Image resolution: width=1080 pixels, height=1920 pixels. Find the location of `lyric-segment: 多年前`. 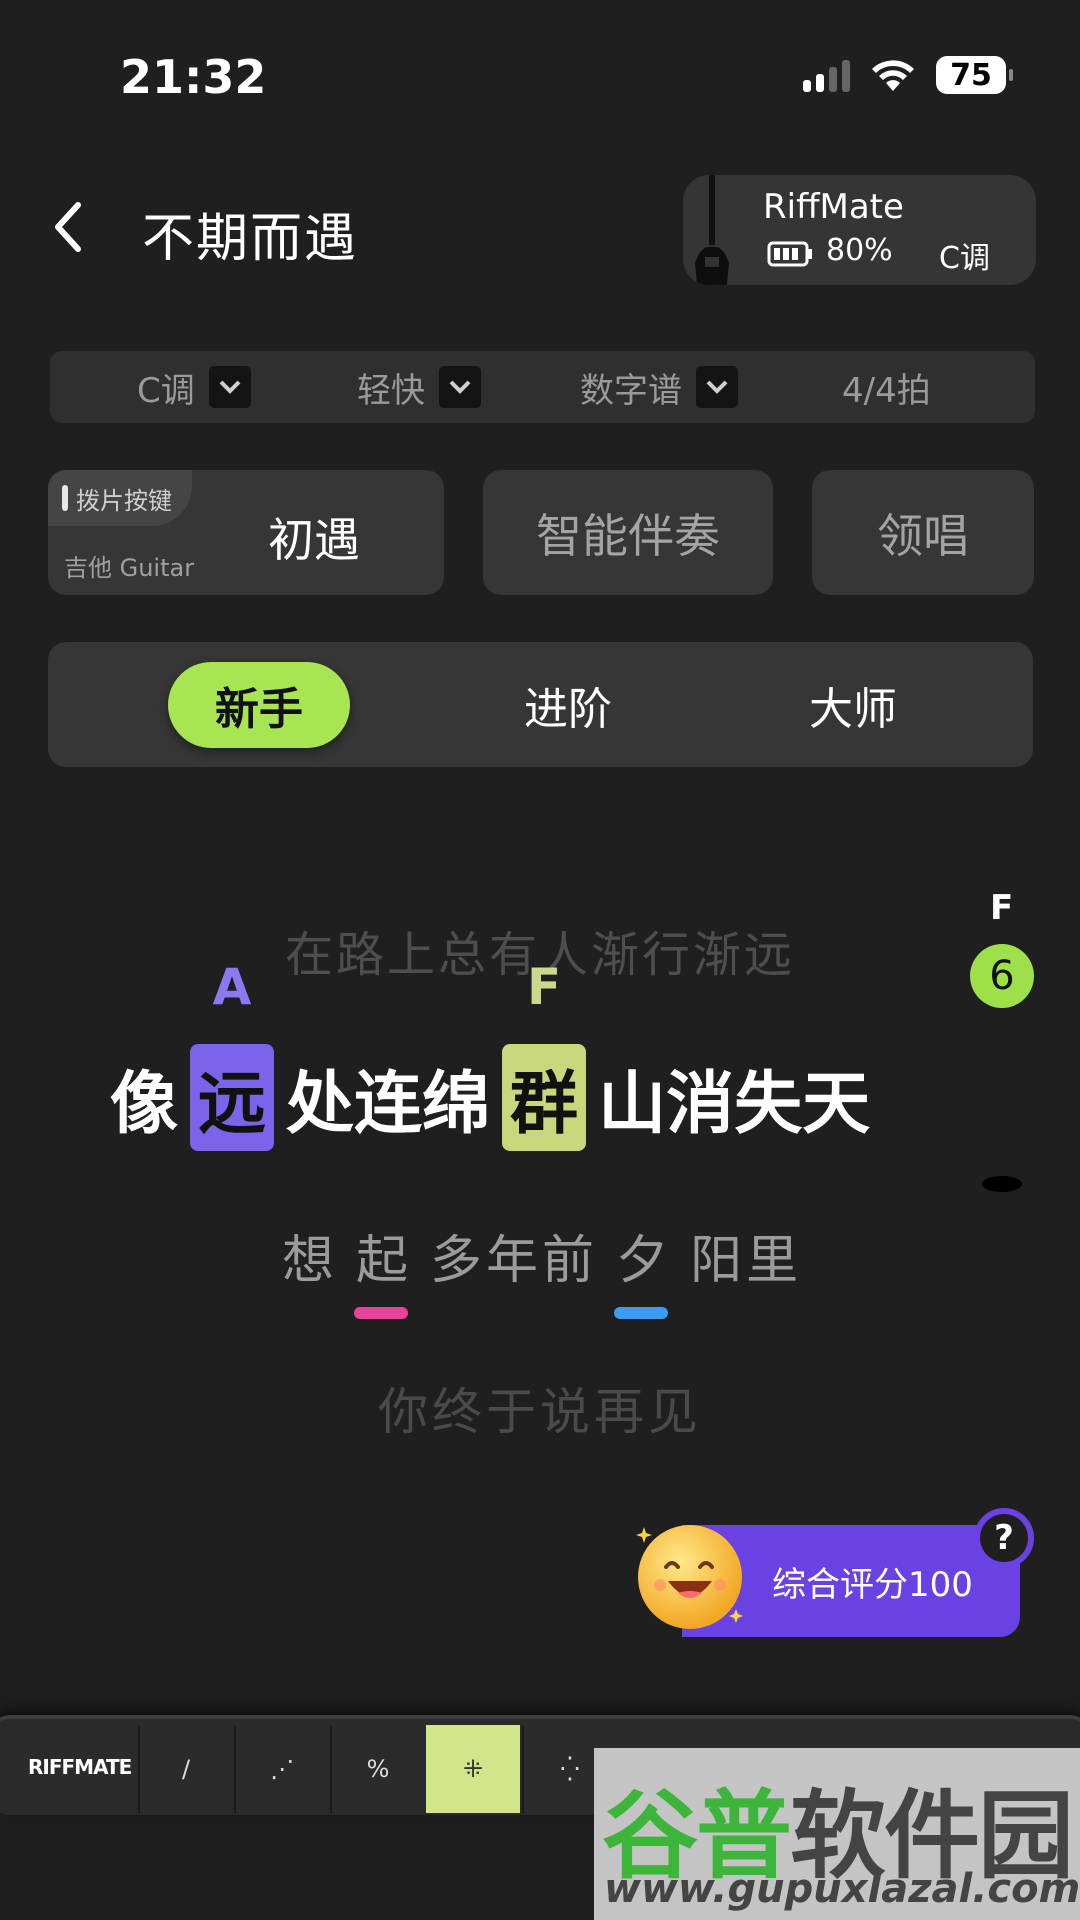

lyric-segment: 多年前 is located at coordinates (514, 1261).